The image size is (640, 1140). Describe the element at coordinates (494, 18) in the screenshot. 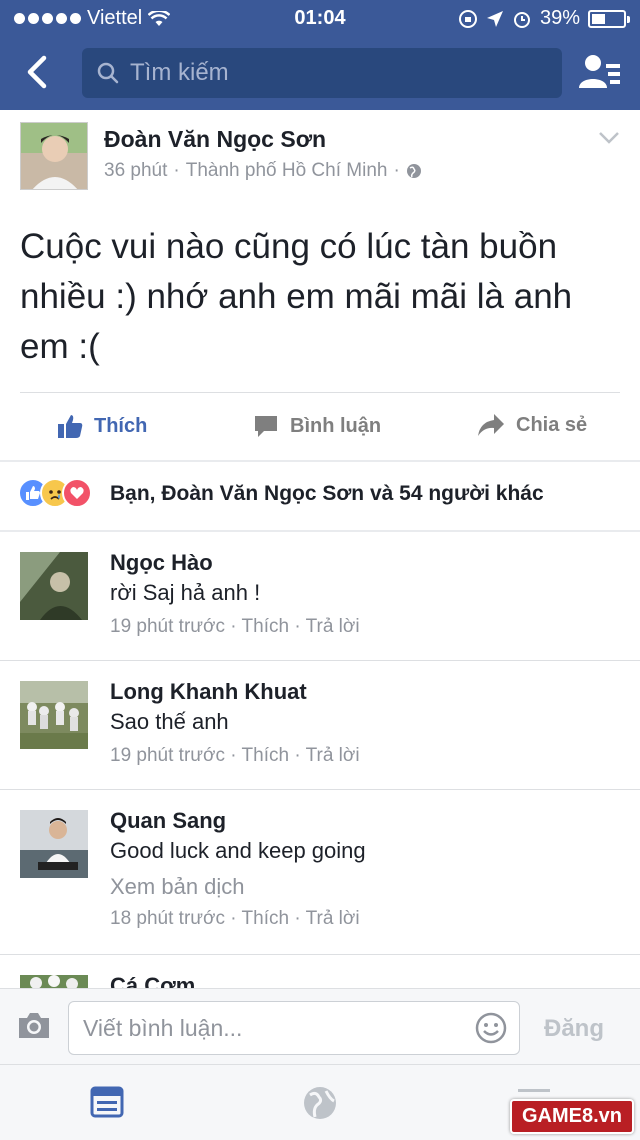

I see `location-arrow-icon` at that location.